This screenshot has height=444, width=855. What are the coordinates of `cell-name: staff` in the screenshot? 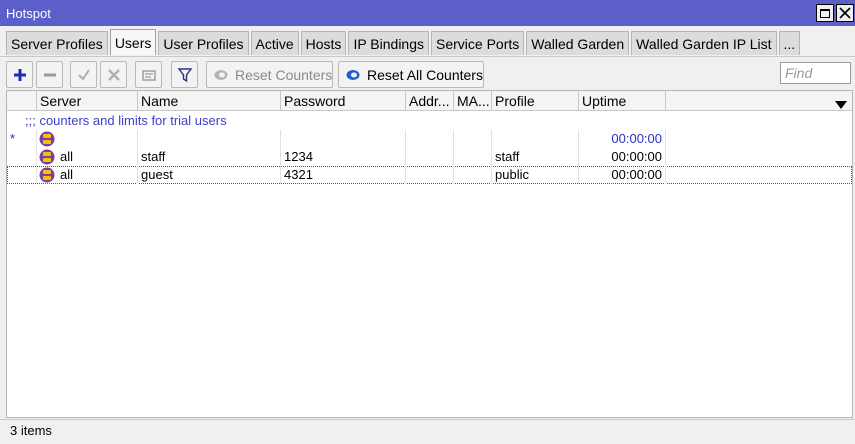 It's located at (209, 157).